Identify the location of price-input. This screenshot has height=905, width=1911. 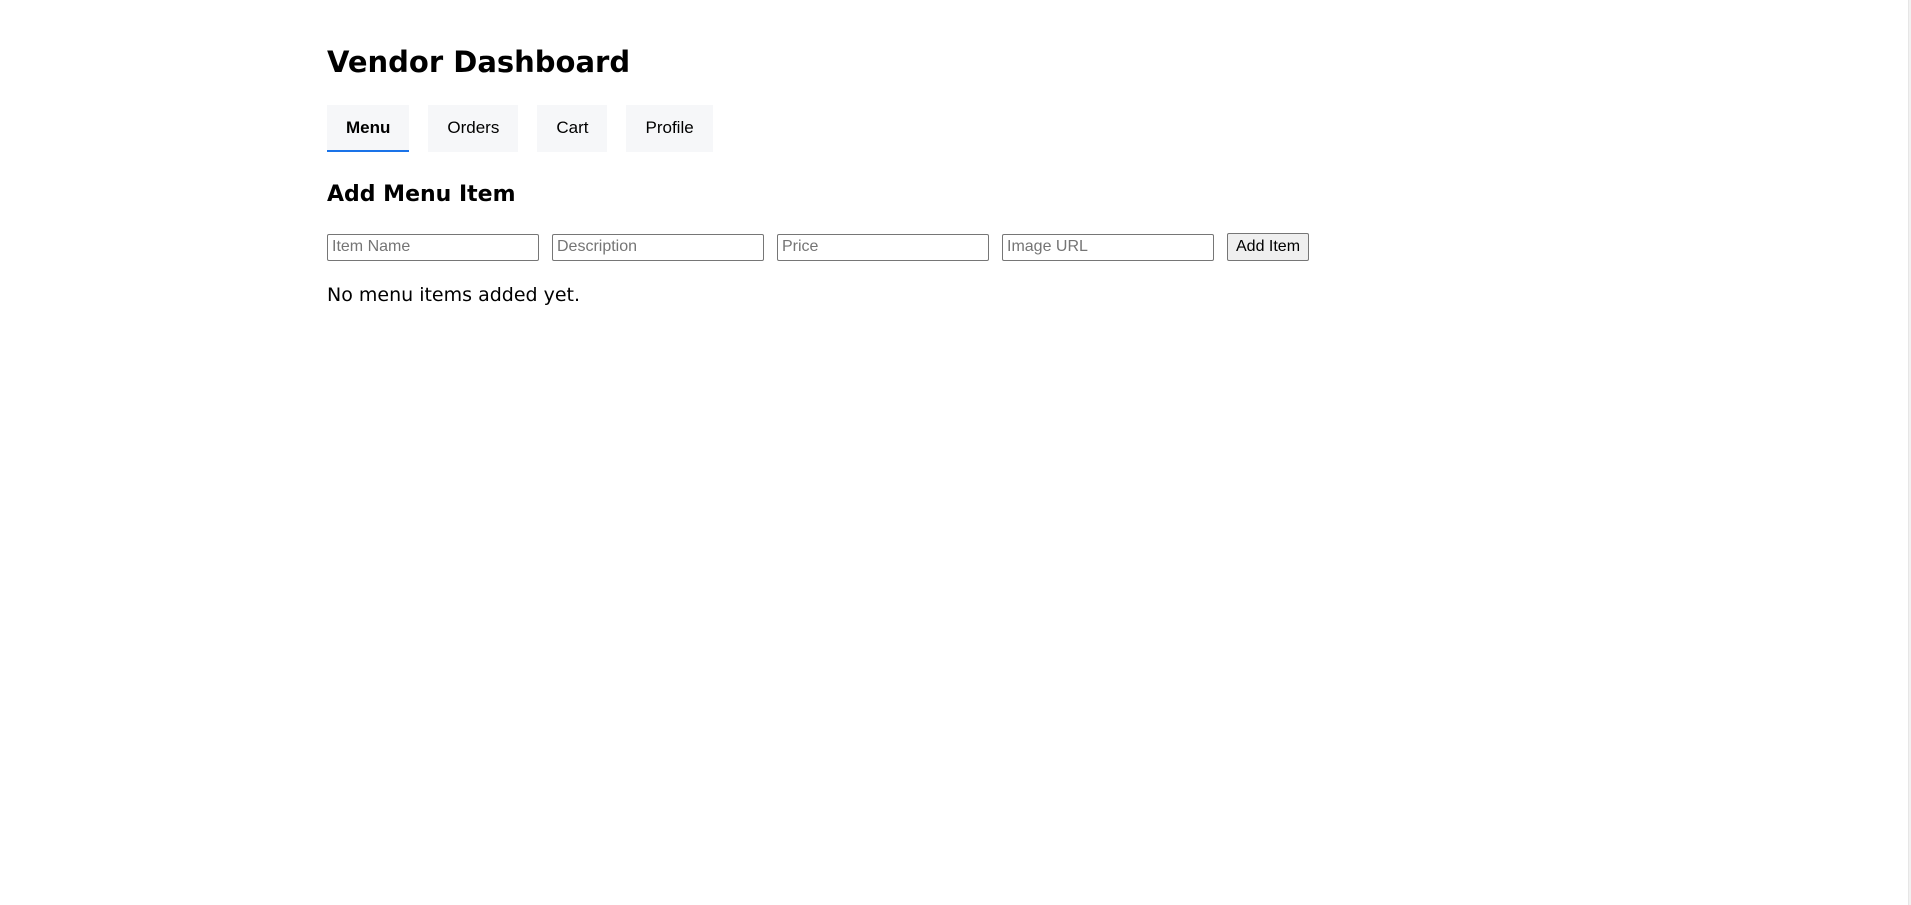
(883, 247).